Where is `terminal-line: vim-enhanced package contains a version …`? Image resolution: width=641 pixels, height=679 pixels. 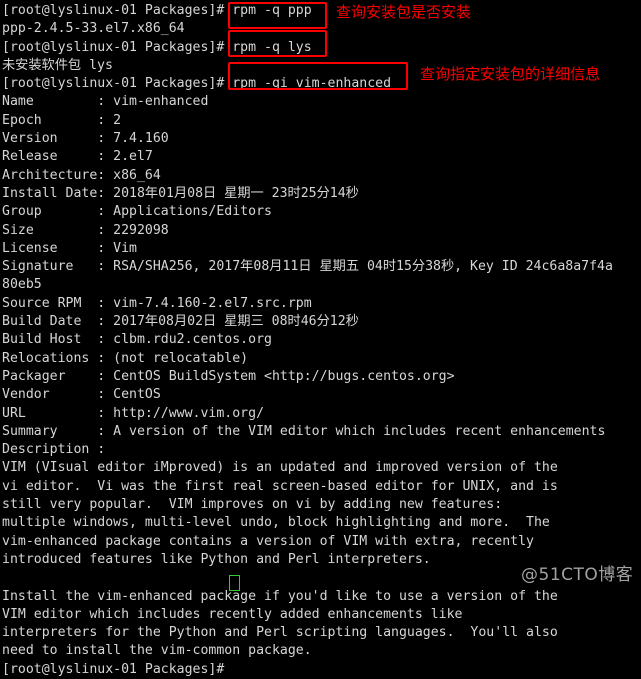 terminal-line: vim-enhanced package contains a version … is located at coordinates (268, 541).